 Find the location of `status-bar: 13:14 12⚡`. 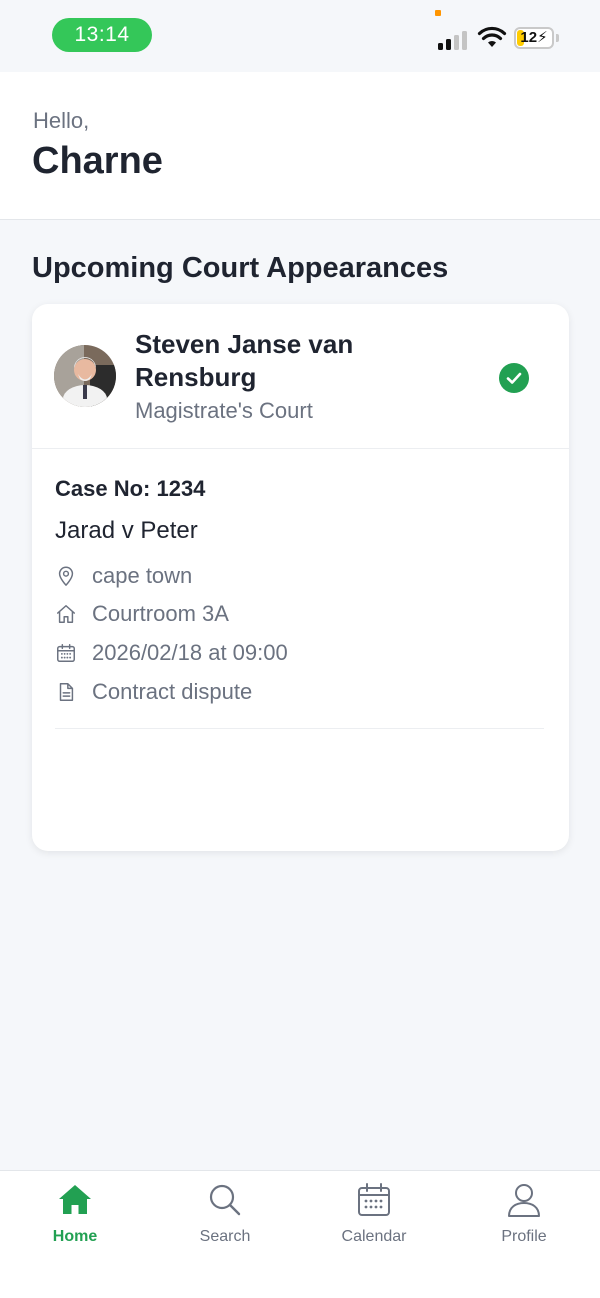

status-bar: 13:14 12⚡ is located at coordinates (300, 36).